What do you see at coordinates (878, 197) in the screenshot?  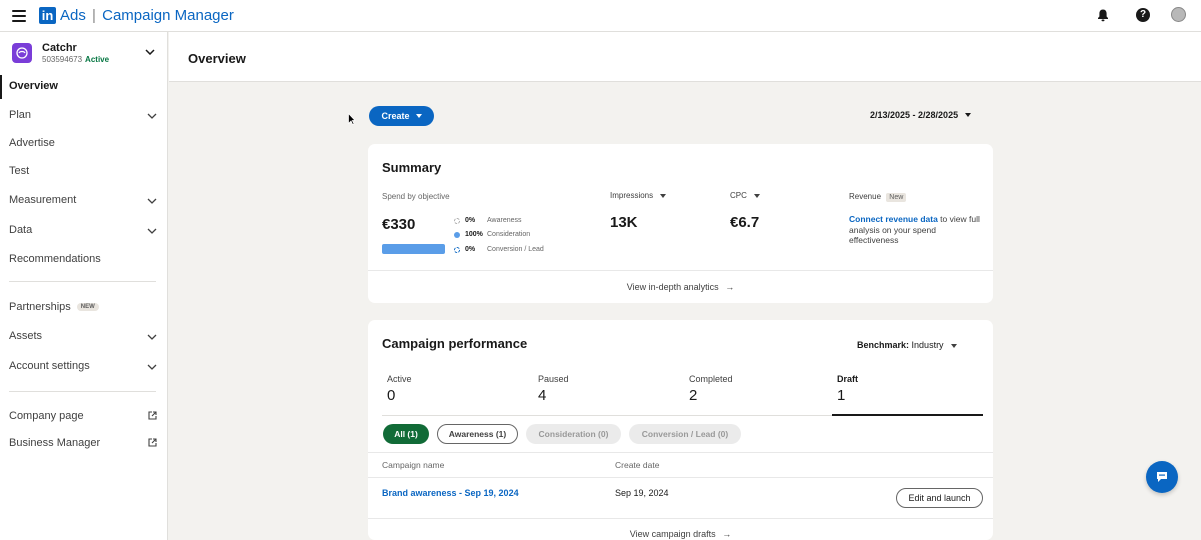 I see `revenue-label: Revenue New` at bounding box center [878, 197].